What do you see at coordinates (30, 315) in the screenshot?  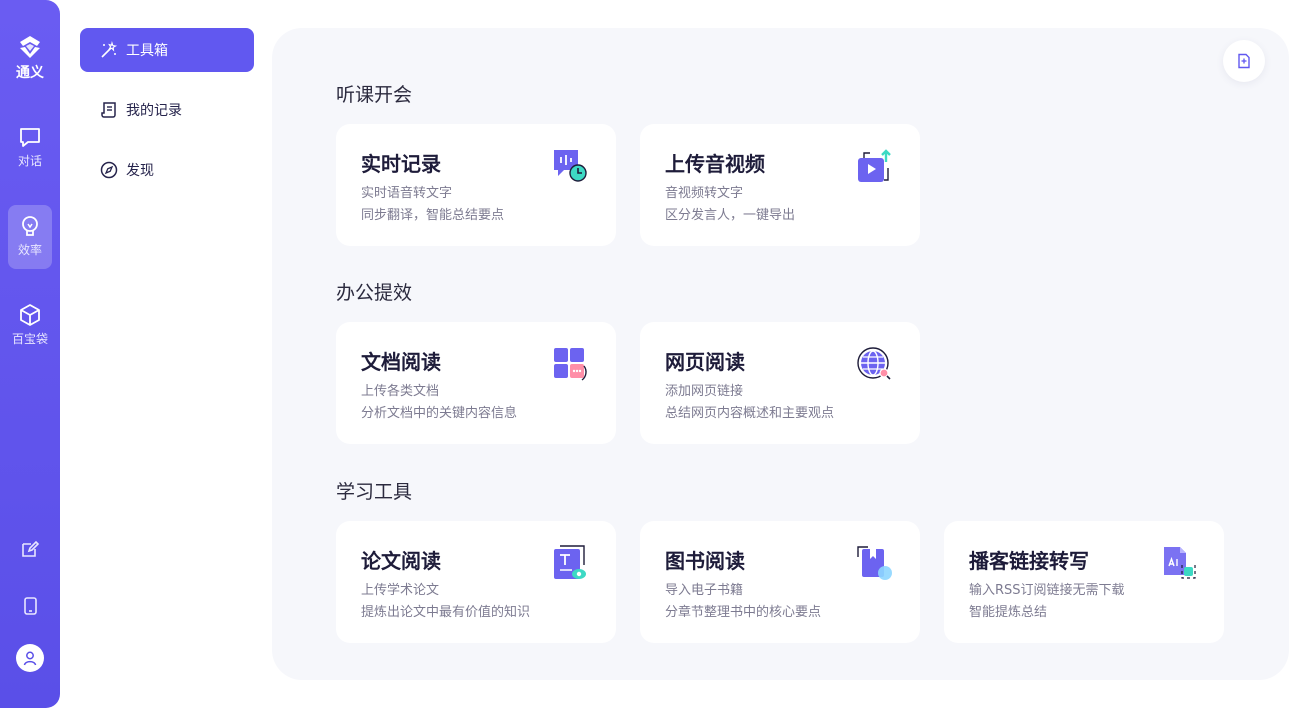 I see `cube-icon` at bounding box center [30, 315].